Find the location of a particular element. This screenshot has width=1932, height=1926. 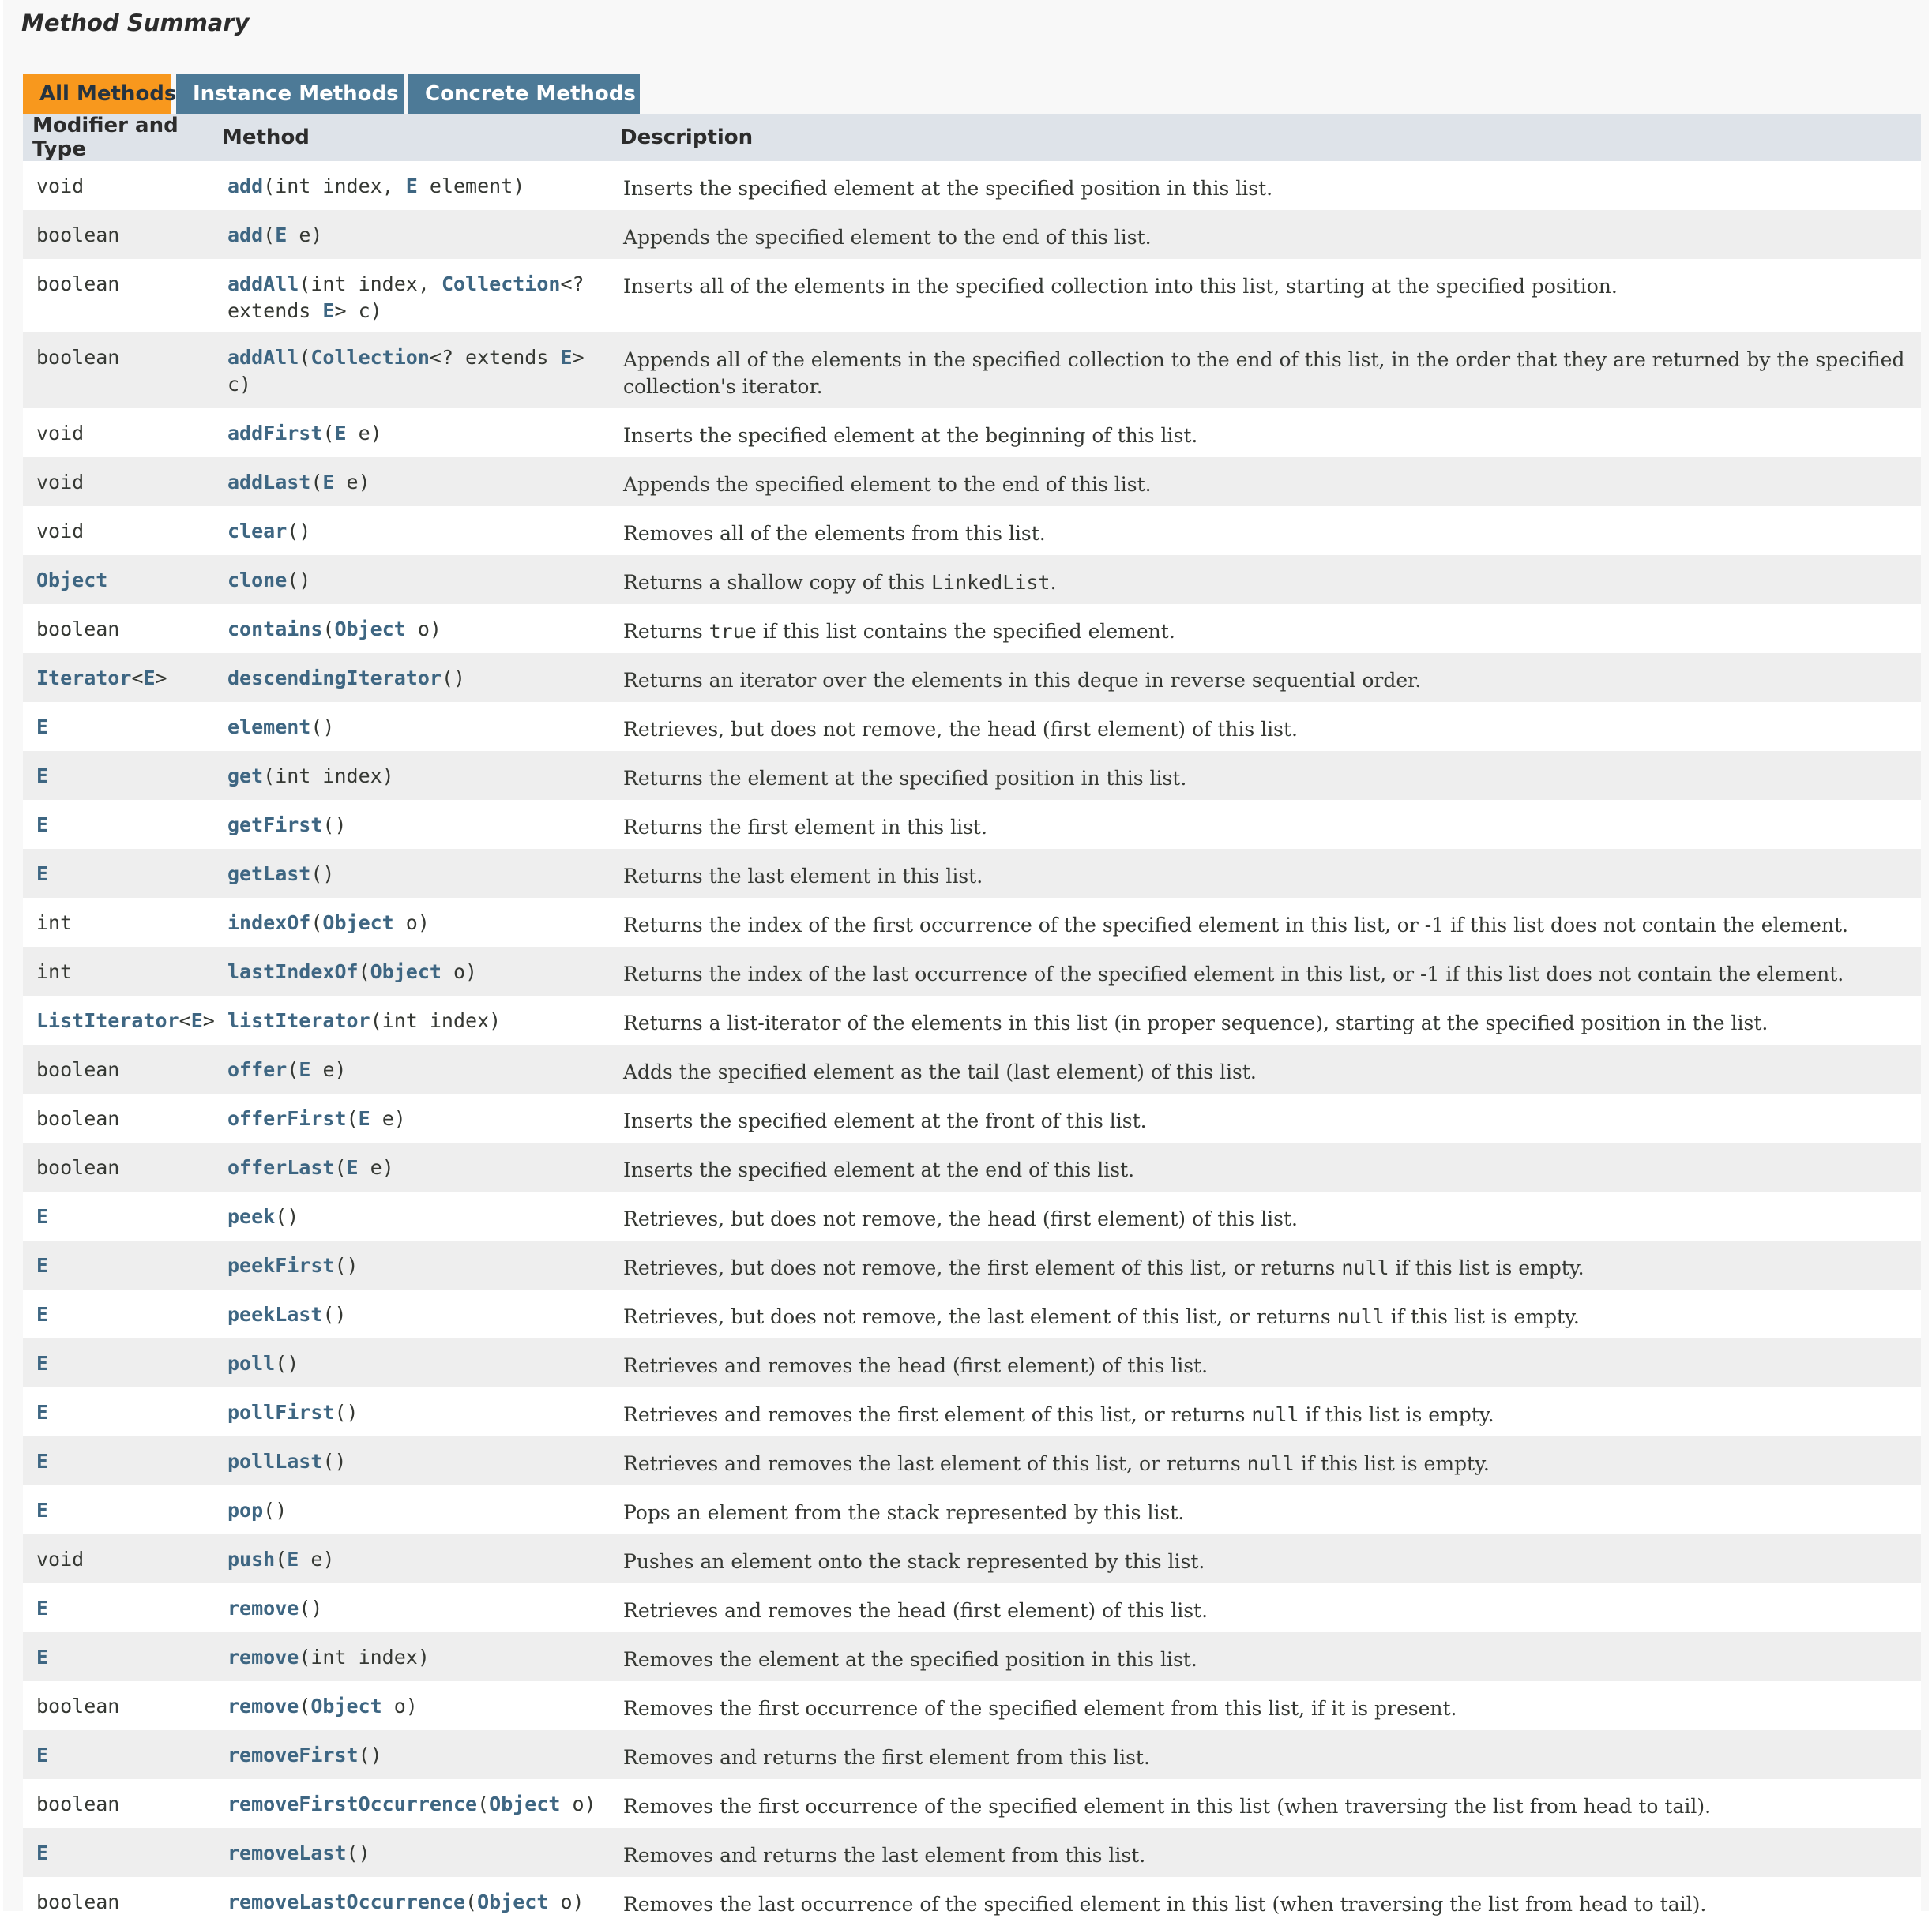

method-name-link: offerLast is located at coordinates (280, 1167).